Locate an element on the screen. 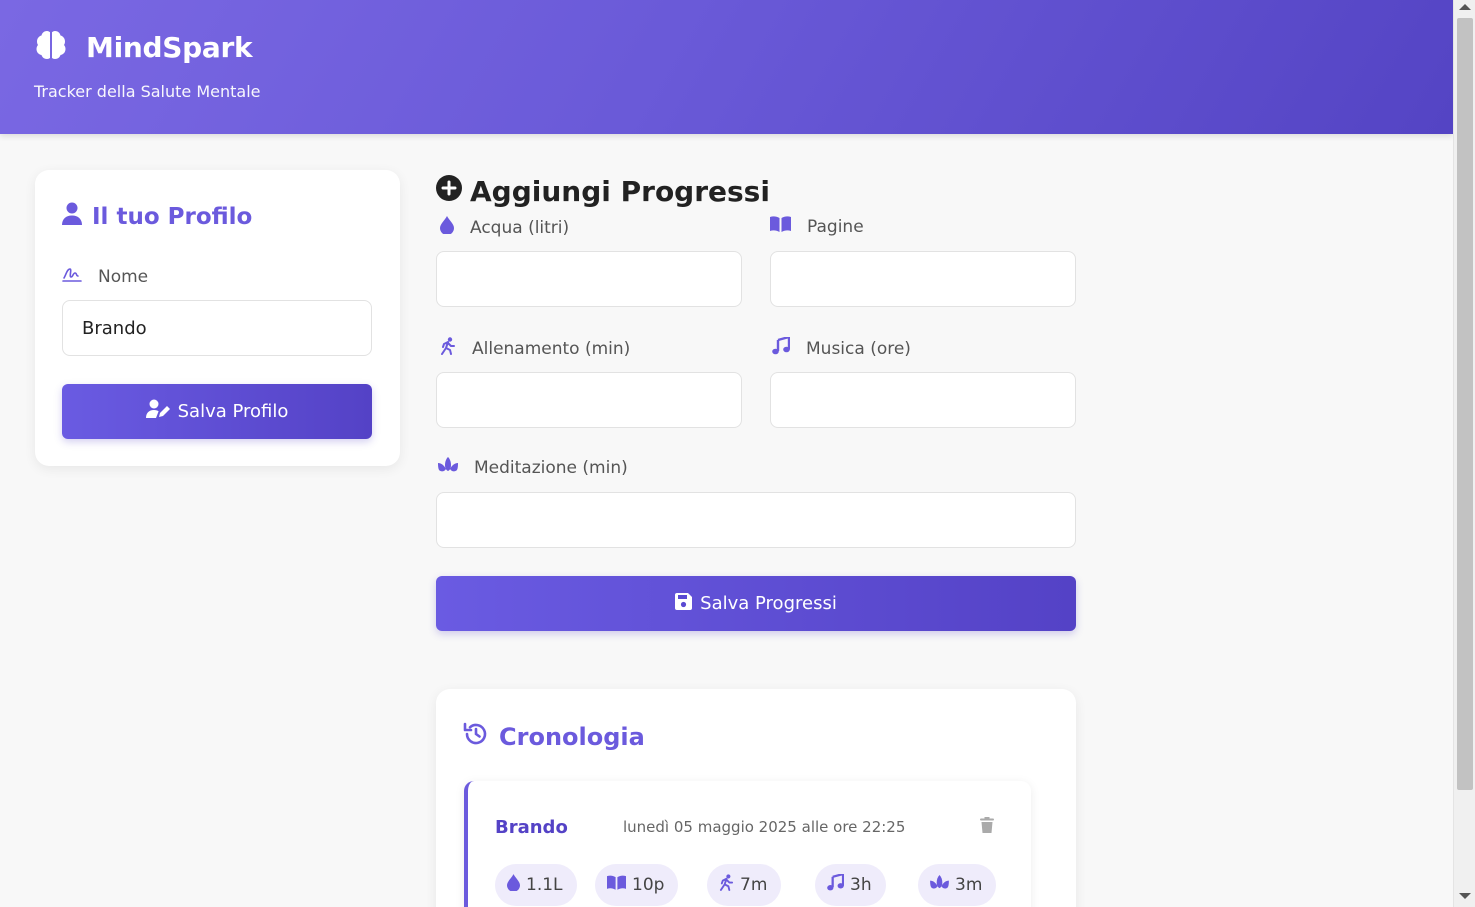  scroll-up-arrow is located at coordinates (1465, 7).